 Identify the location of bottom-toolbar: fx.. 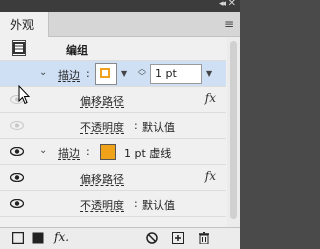
(120, 238).